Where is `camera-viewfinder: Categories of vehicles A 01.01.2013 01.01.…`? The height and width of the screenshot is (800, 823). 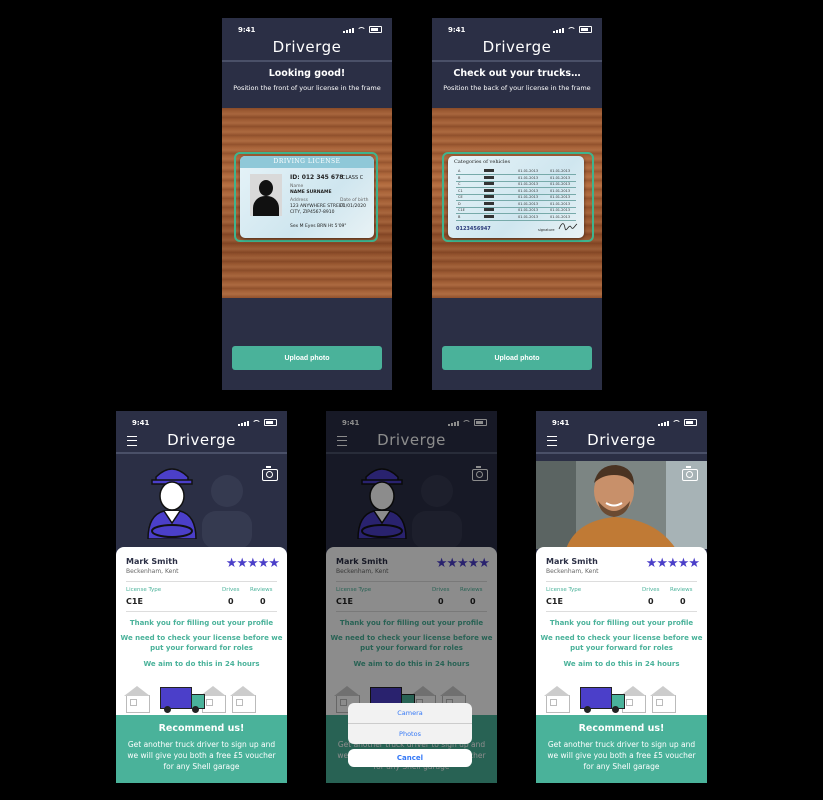
camera-viewfinder: Categories of vehicles A 01.01.2013 01.01.… is located at coordinates (517, 203).